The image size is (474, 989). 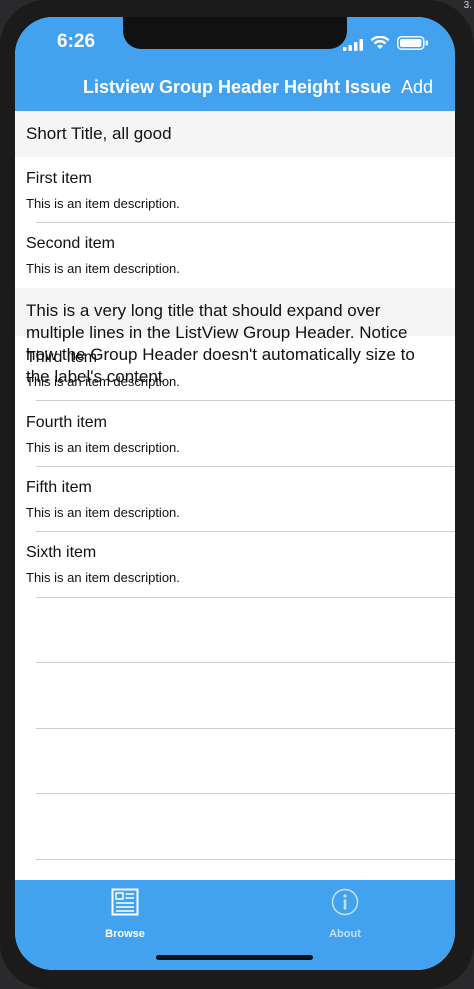 I want to click on item-title: First item, so click(x=59, y=178).